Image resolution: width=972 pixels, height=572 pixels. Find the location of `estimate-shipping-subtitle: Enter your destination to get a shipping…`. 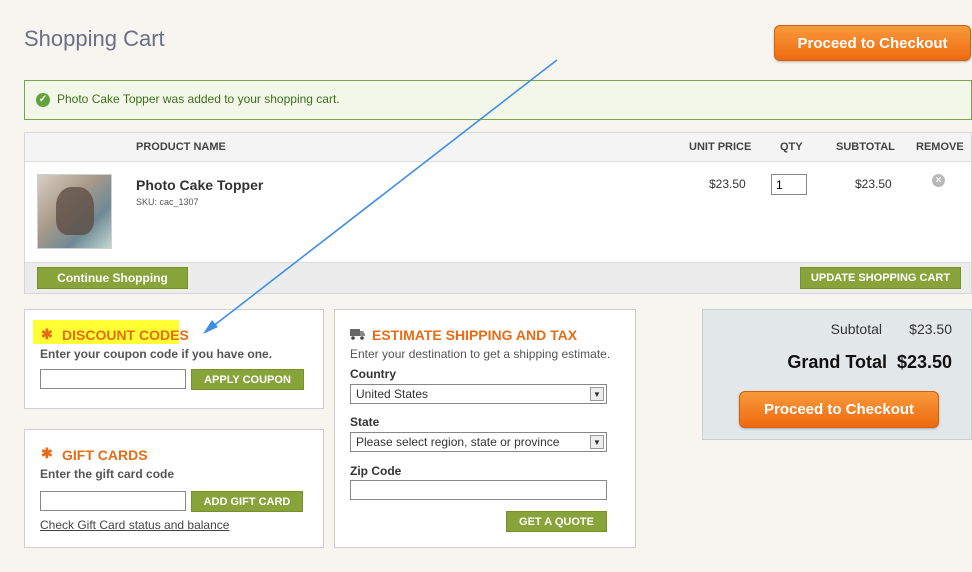

estimate-shipping-subtitle: Enter your destination to get a shipping… is located at coordinates (480, 354).